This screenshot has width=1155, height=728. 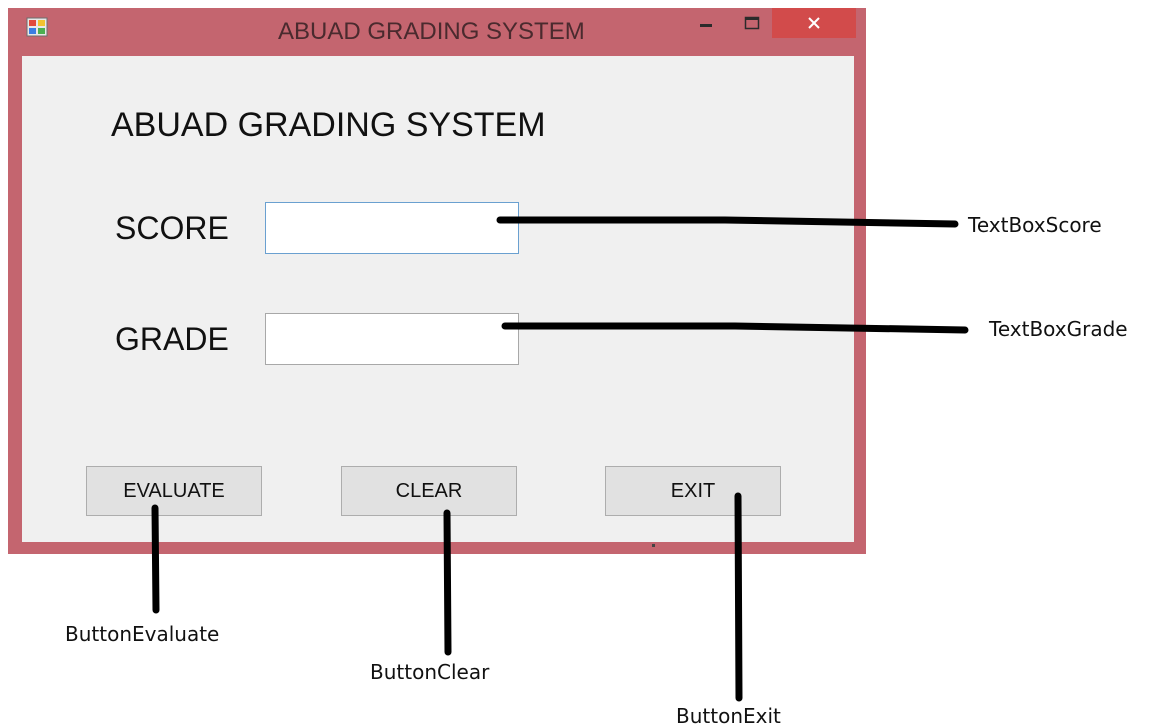 I want to click on pointer-line-textbox-grade, so click(x=735, y=328).